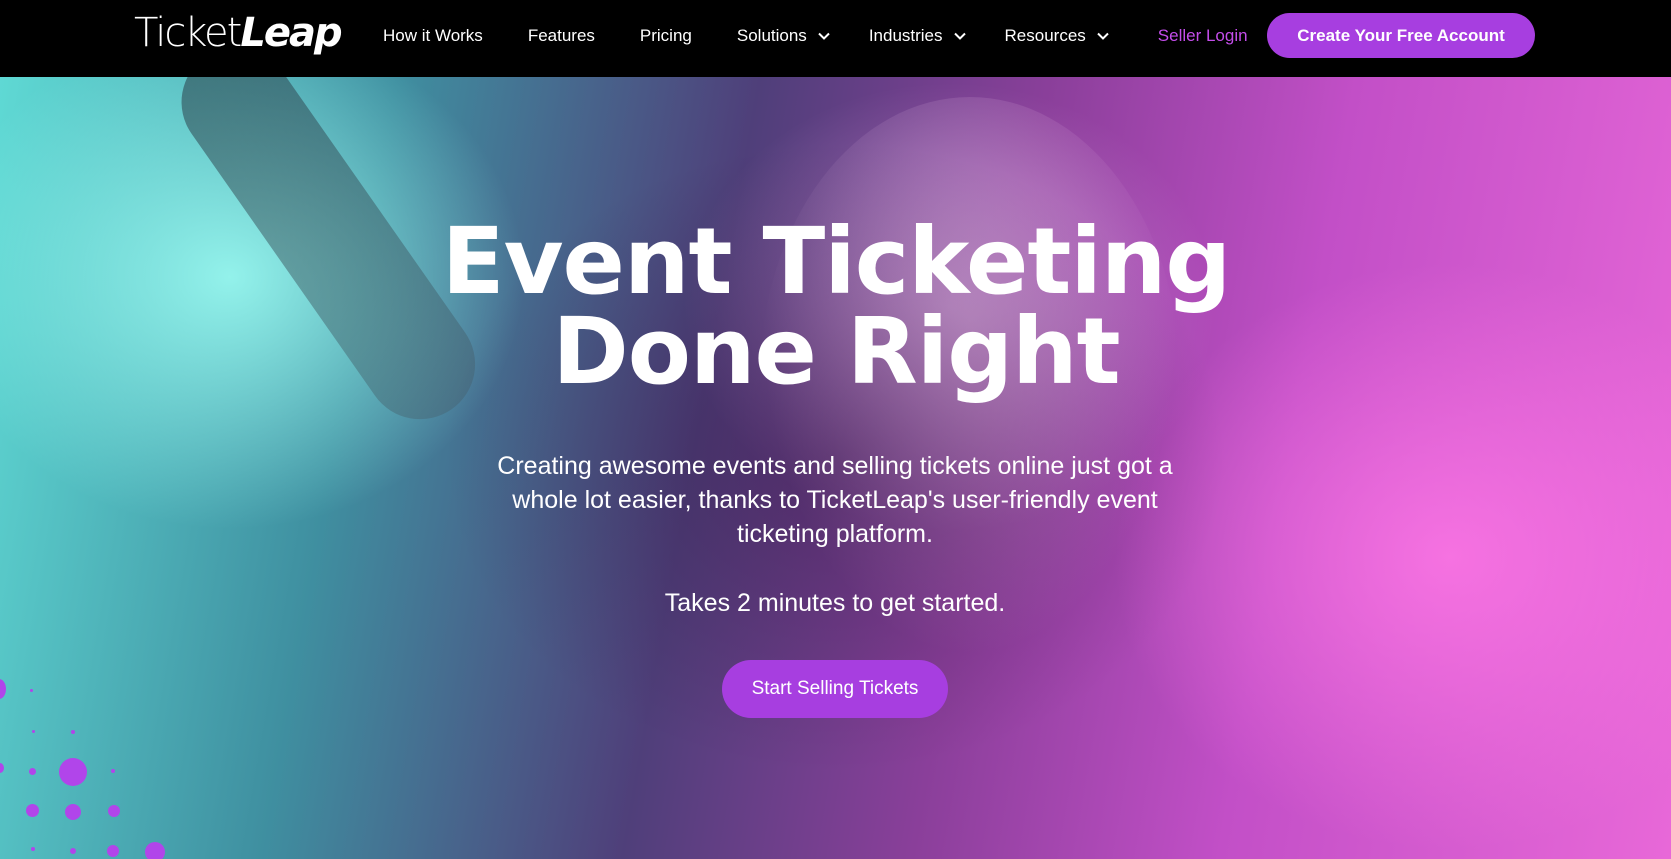 Image resolution: width=1671 pixels, height=859 pixels. I want to click on ticketleap-logo: Ticket Leap, so click(238, 34).